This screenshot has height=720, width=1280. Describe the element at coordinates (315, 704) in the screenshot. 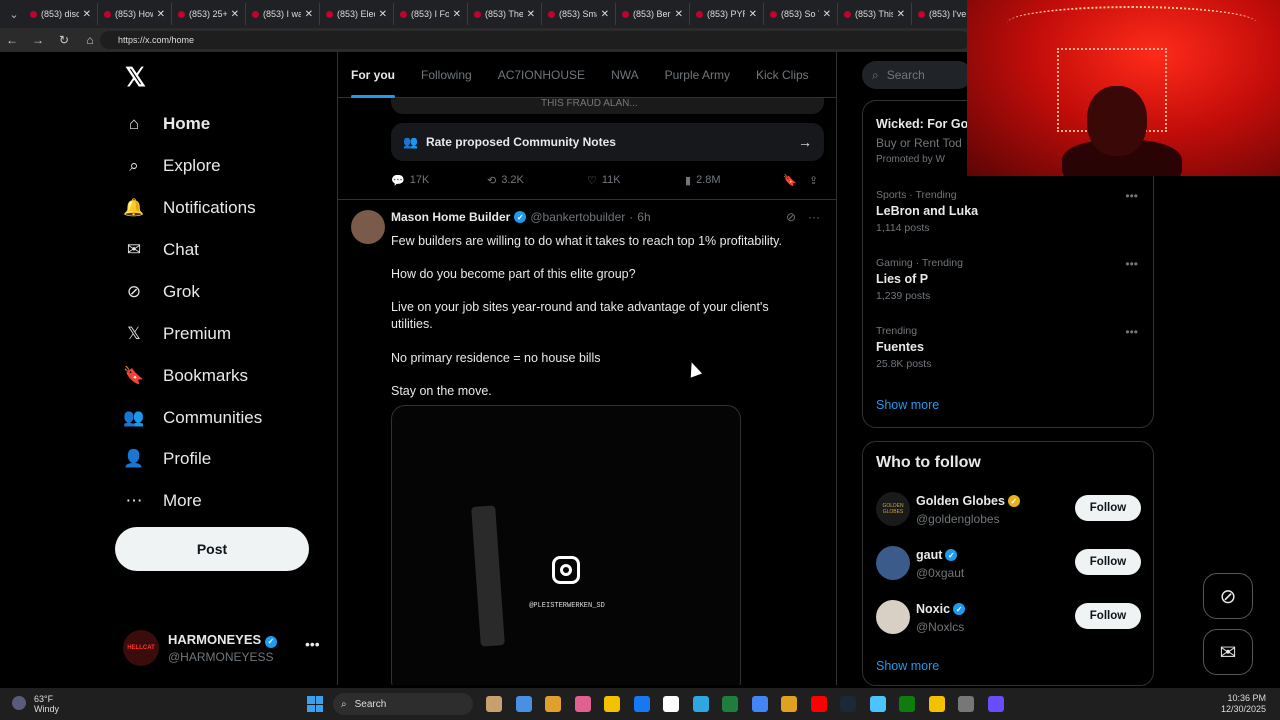

I see `windows-start-icon` at that location.